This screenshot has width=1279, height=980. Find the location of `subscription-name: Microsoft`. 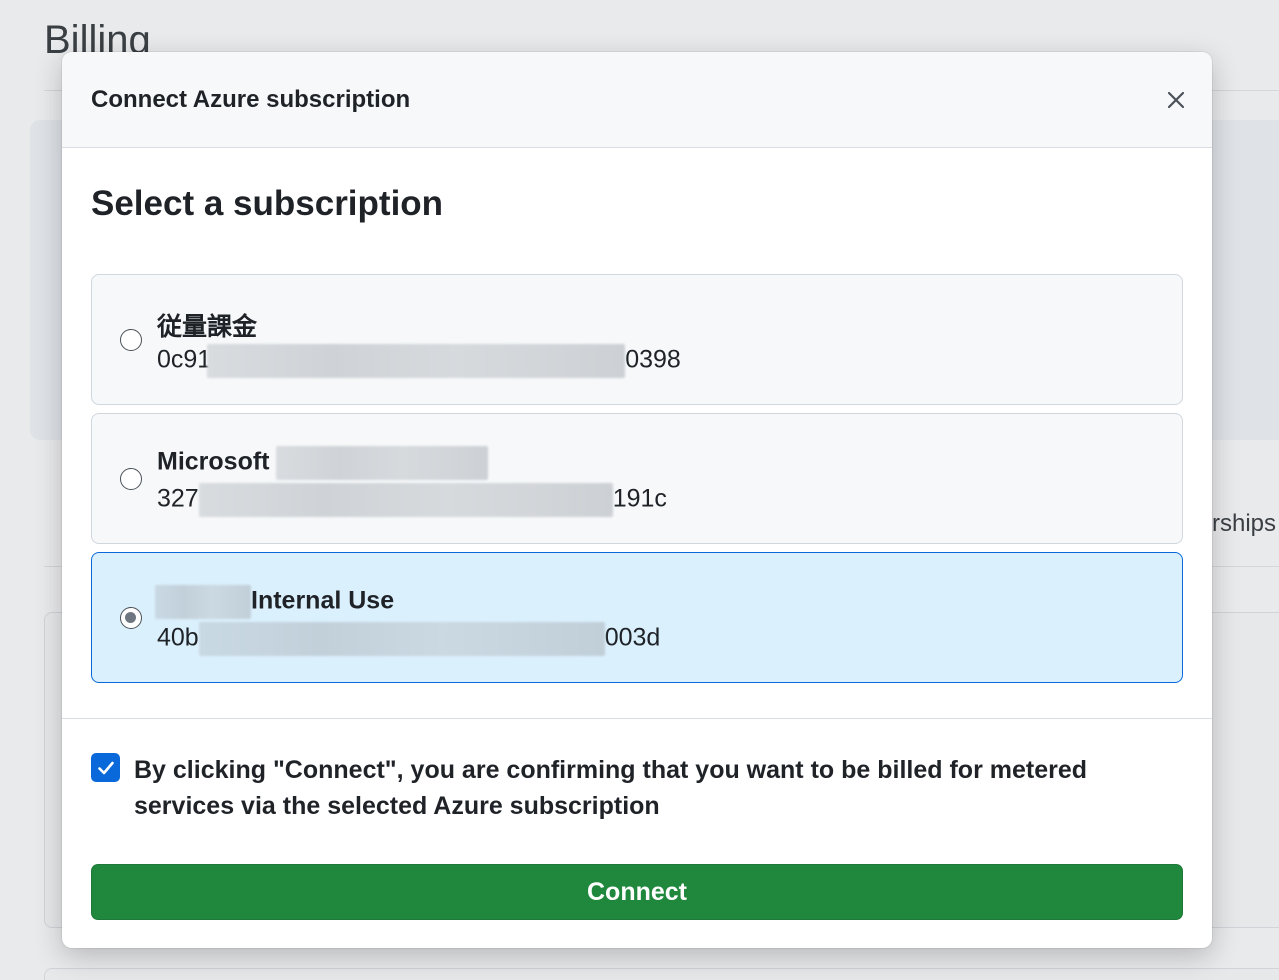

subscription-name: Microsoft is located at coordinates (322, 463).